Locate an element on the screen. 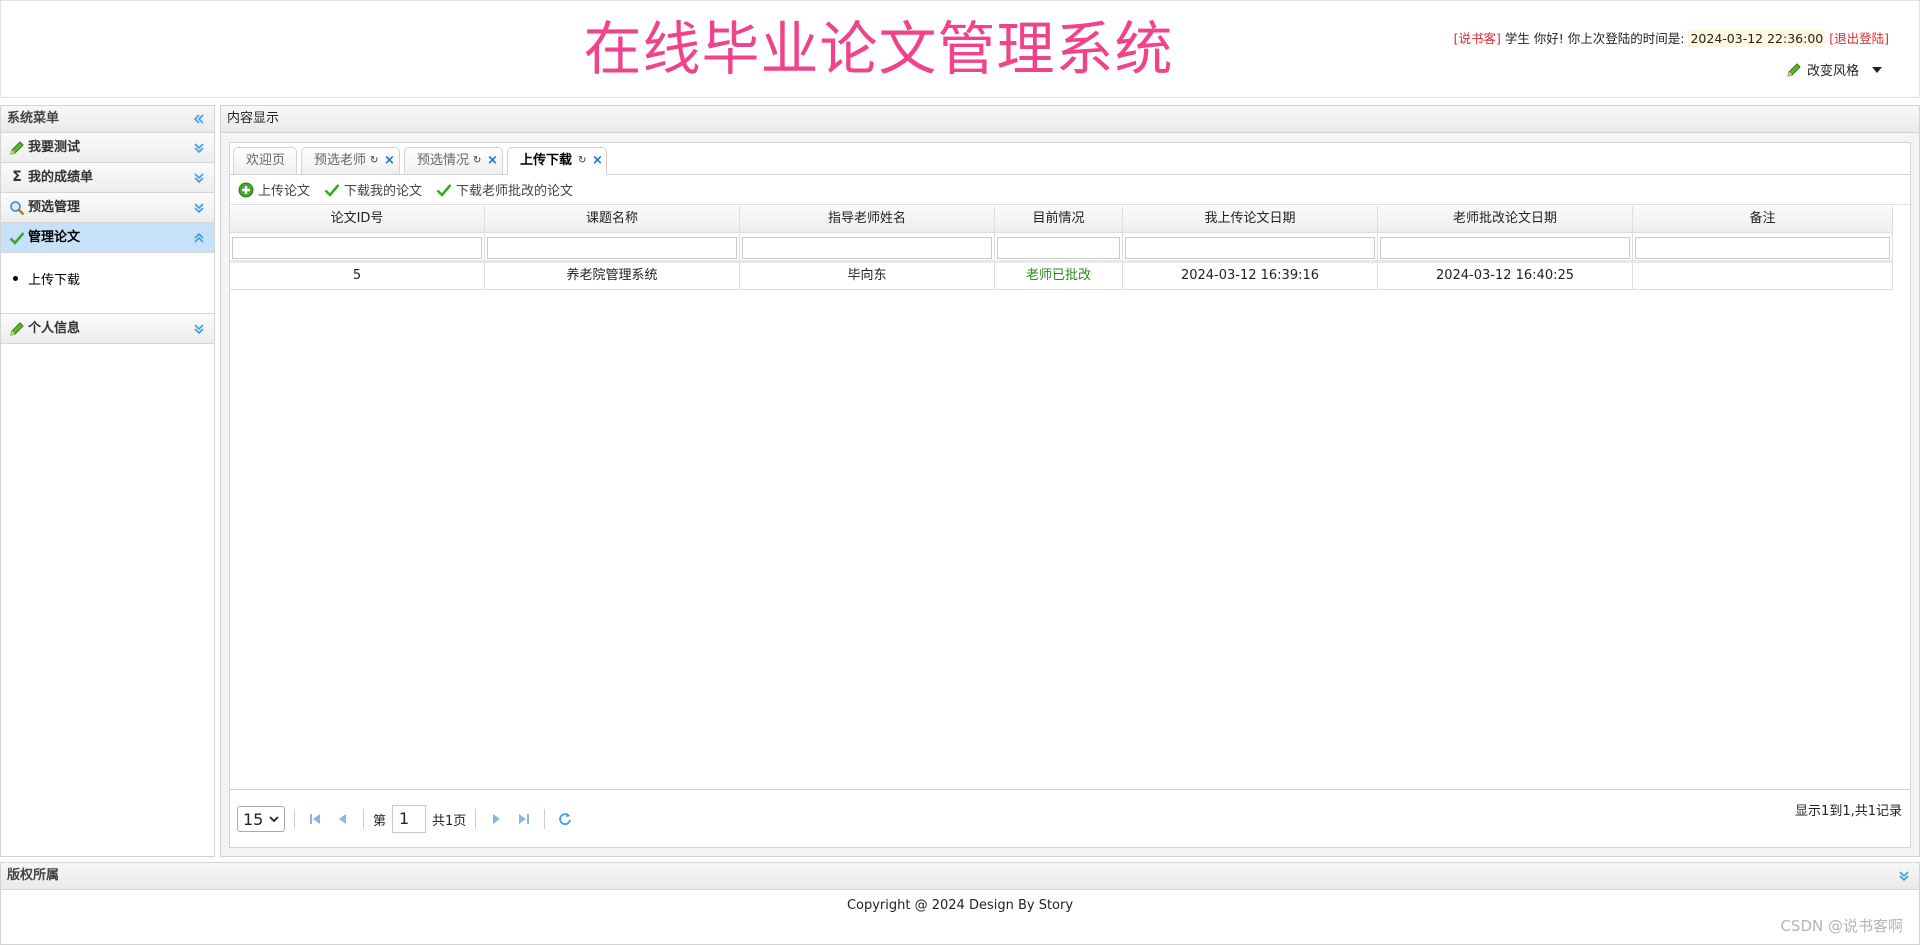 This screenshot has width=1920, height=945. refresh-icon is located at coordinates (565, 819).